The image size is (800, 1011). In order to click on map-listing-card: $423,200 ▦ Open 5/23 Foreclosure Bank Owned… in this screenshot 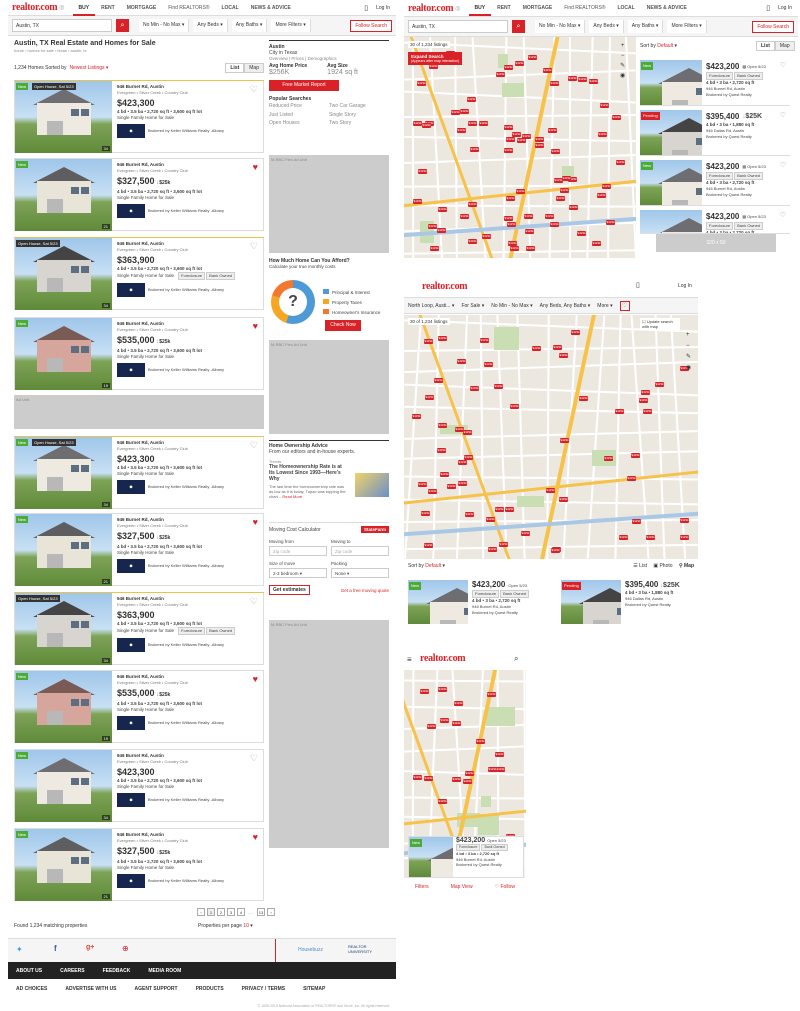, I will do `click(715, 222)`.